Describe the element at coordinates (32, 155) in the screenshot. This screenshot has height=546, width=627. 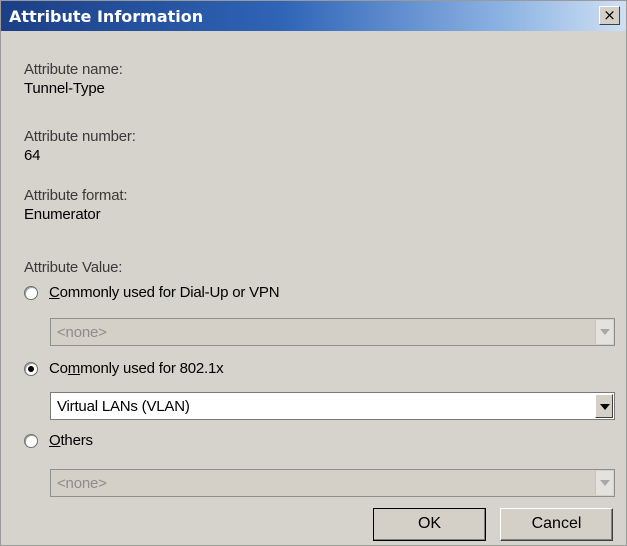
I see `attribute-number-value: 64` at that location.